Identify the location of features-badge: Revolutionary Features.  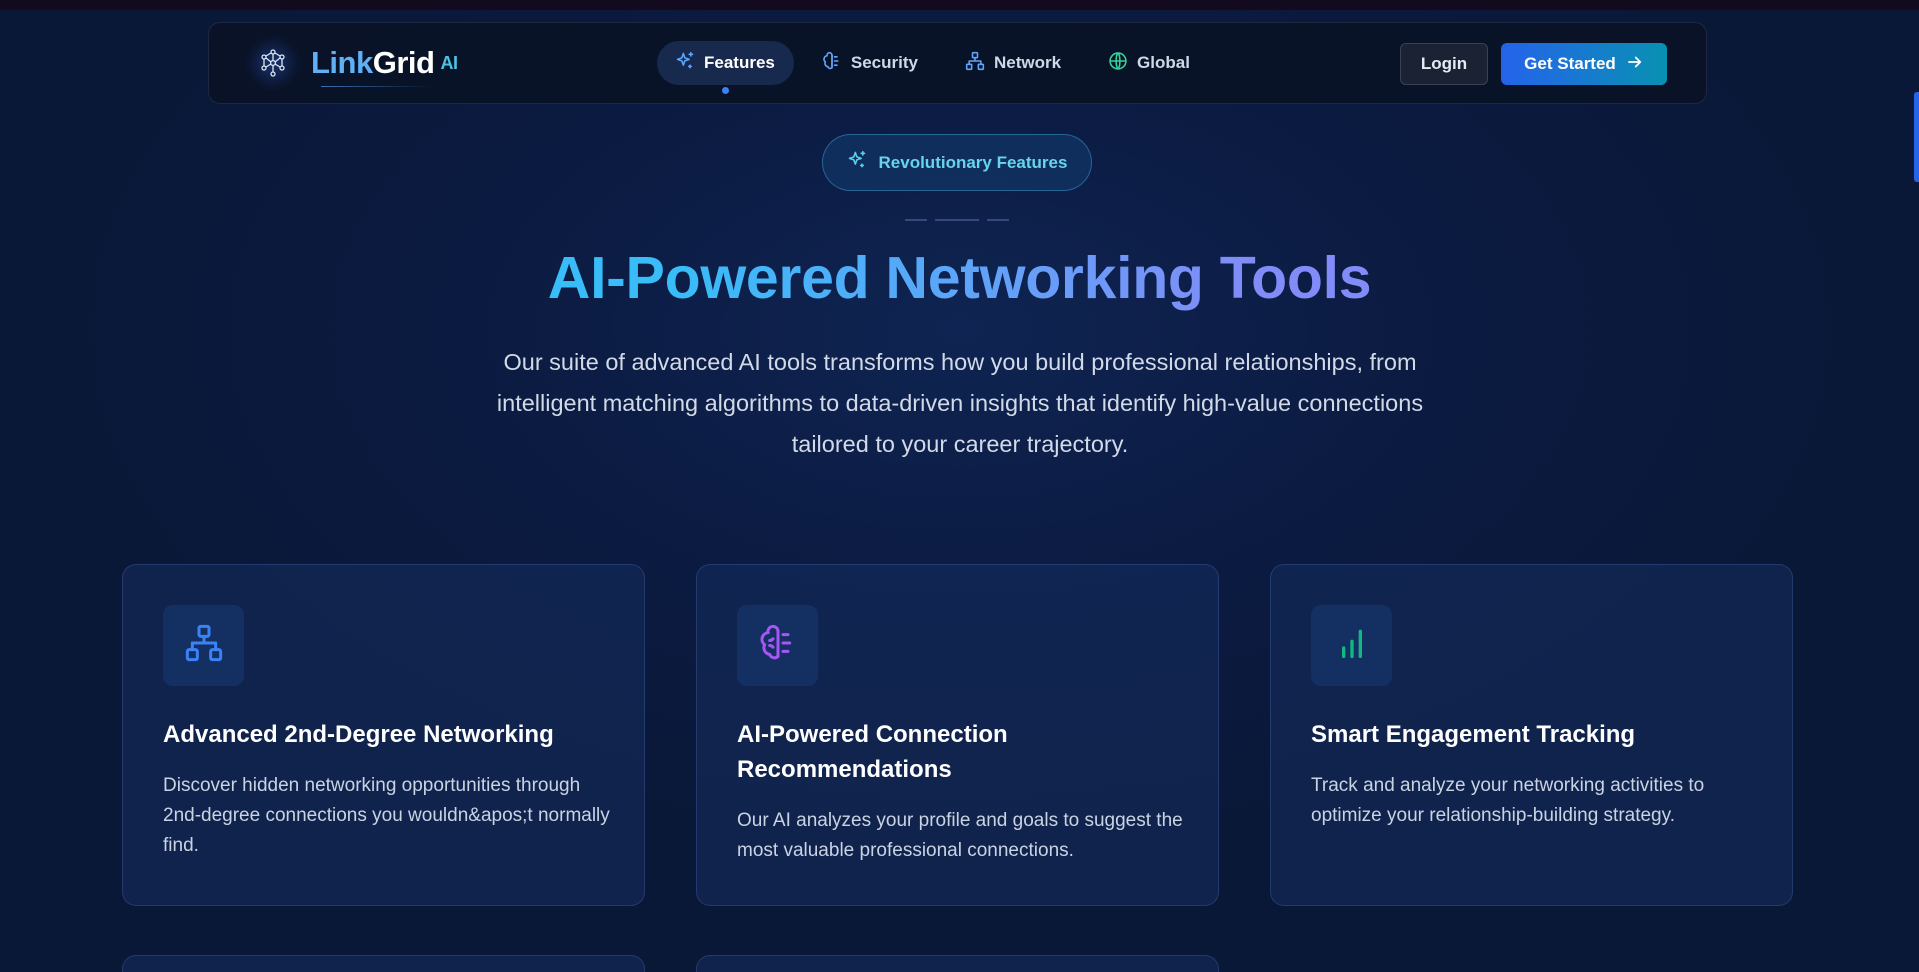
(957, 162).